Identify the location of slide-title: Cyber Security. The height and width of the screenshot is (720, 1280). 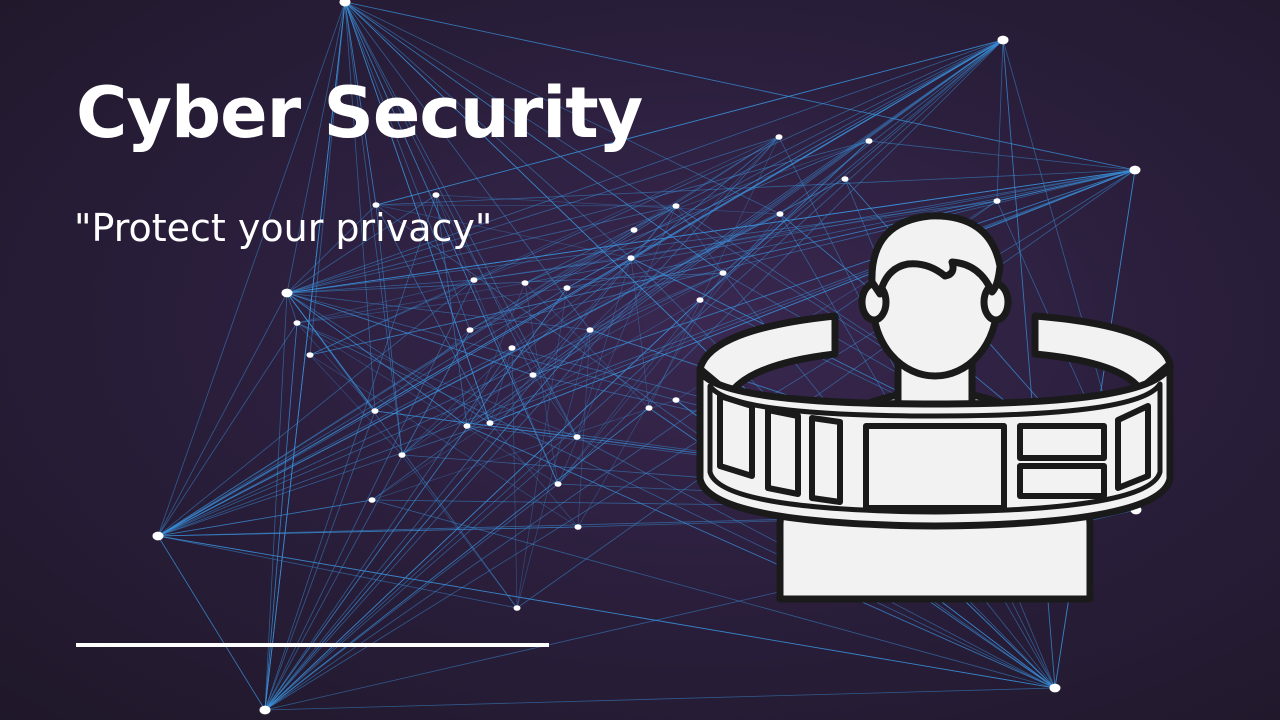
(359, 113).